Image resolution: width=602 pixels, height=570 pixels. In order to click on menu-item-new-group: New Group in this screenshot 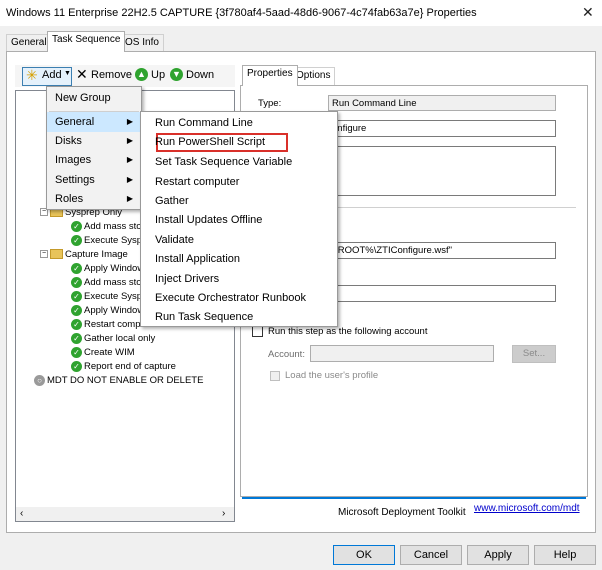, I will do `click(94, 98)`.